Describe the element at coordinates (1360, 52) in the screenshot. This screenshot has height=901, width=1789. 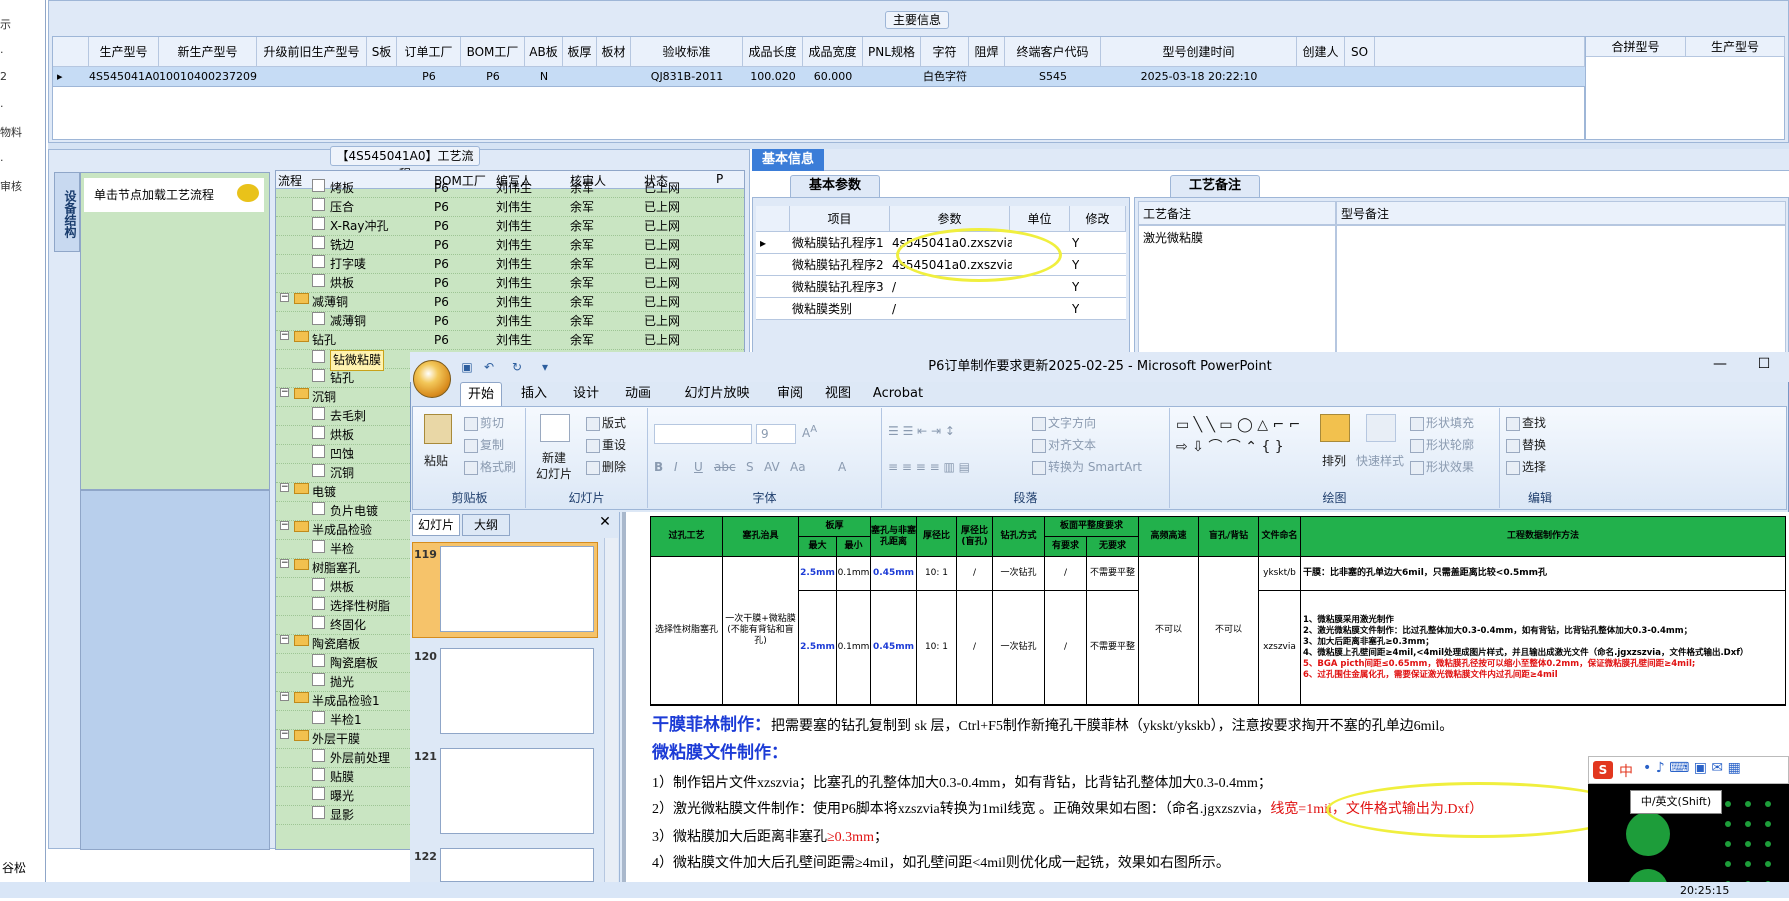
I see `column-header: SO` at that location.